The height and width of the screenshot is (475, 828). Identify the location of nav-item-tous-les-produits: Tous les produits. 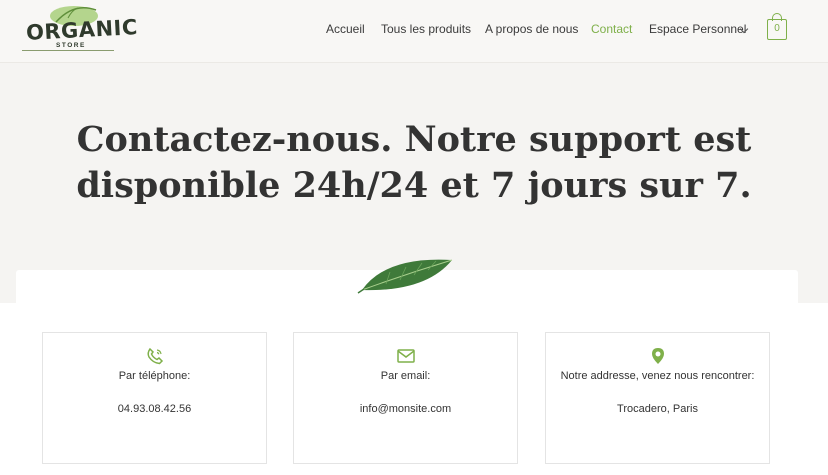
(426, 29).